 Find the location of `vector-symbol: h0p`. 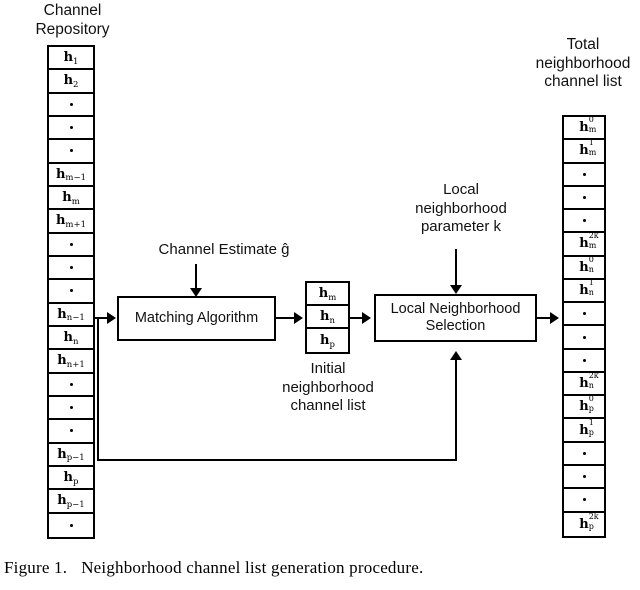

vector-symbol: h0p is located at coordinates (586, 405).